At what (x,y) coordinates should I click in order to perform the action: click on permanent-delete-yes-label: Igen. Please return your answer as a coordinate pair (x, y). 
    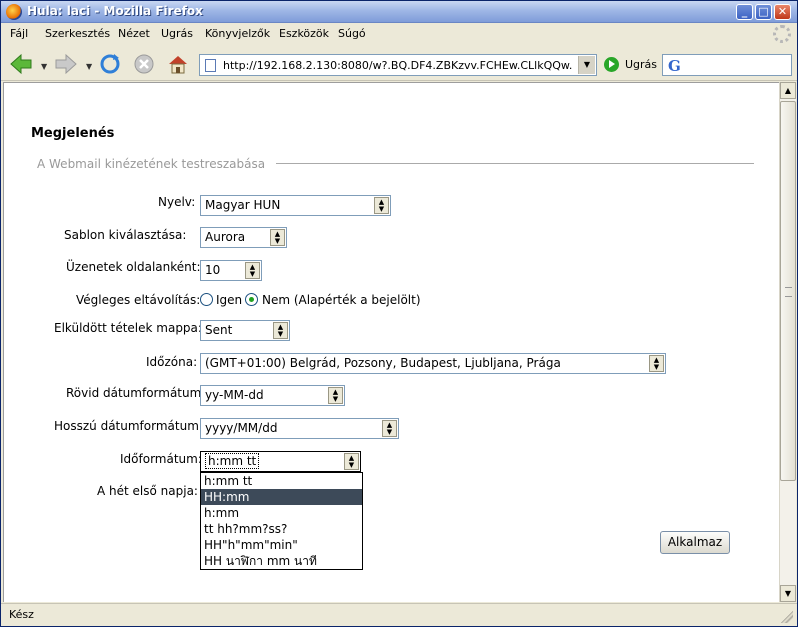
    Looking at the image, I should click on (229, 300).